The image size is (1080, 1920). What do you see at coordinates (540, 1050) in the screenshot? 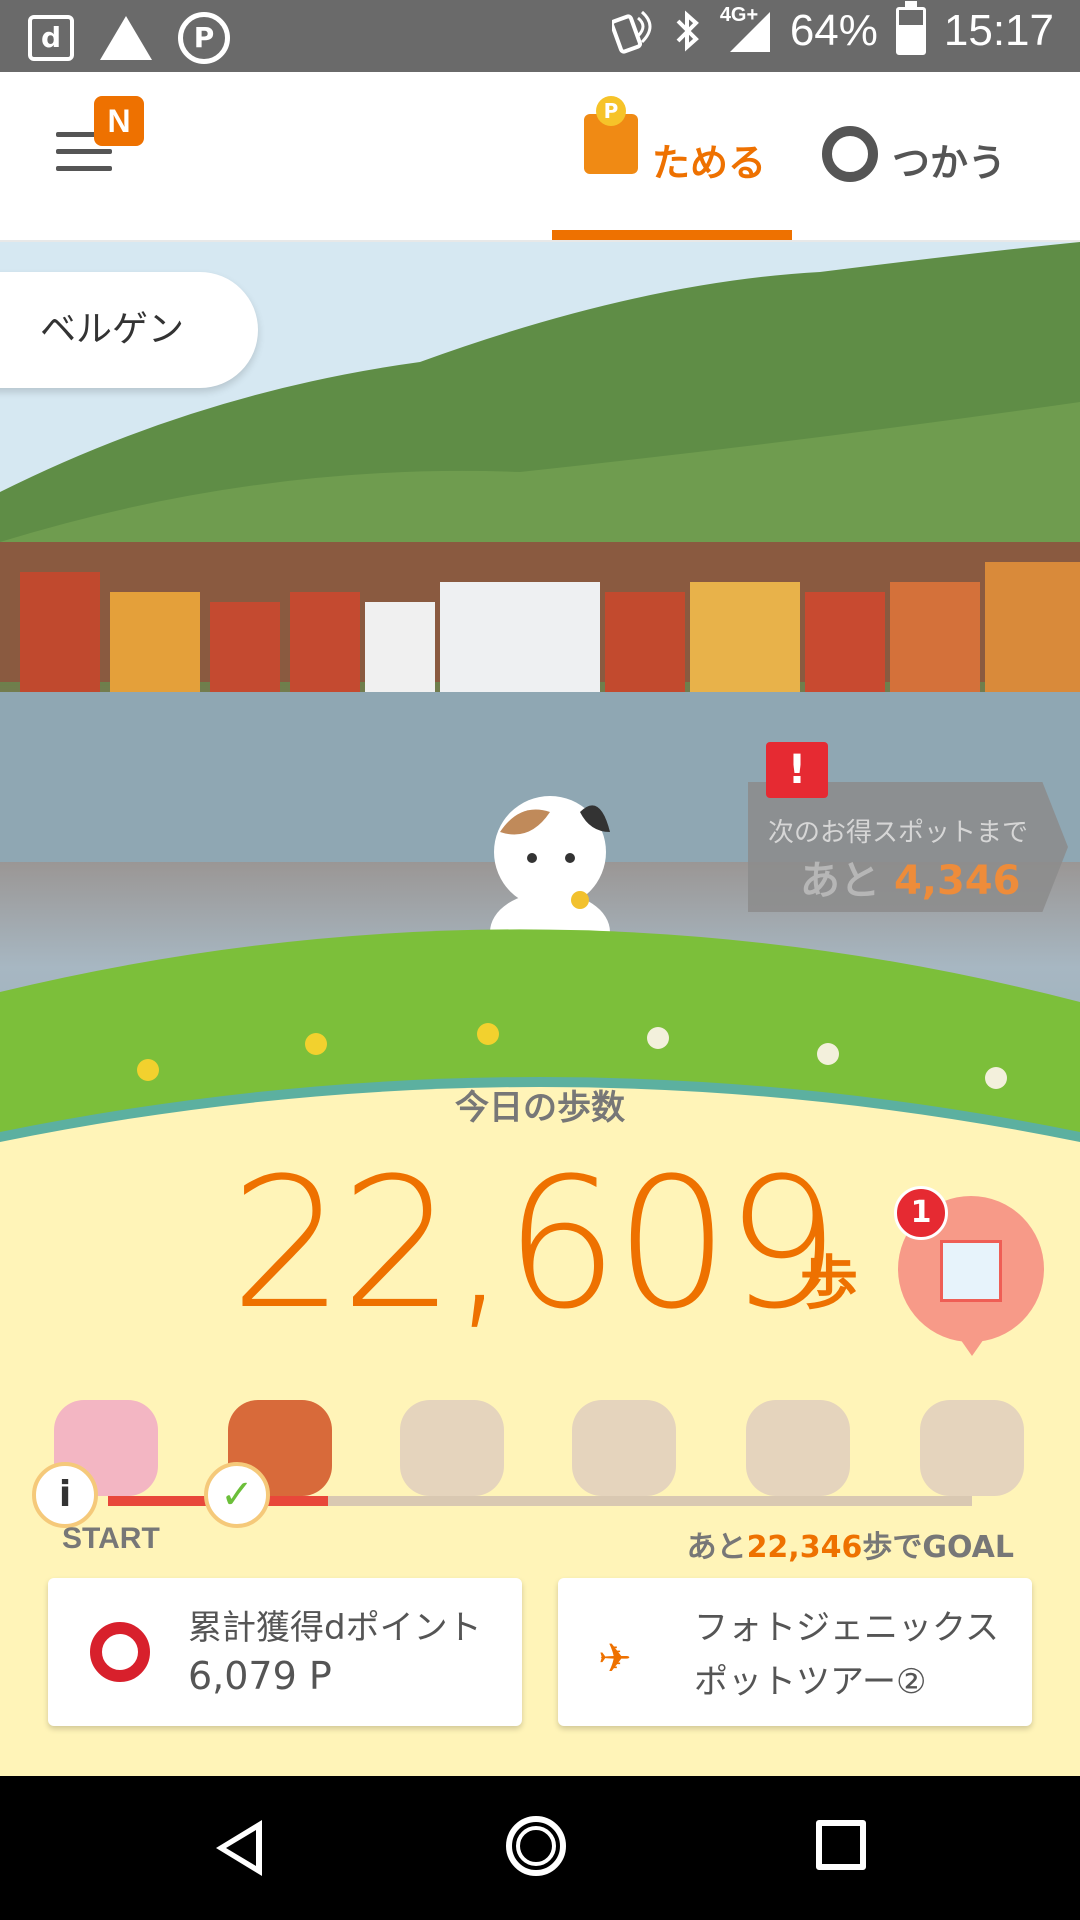
I see `grass-hill` at bounding box center [540, 1050].